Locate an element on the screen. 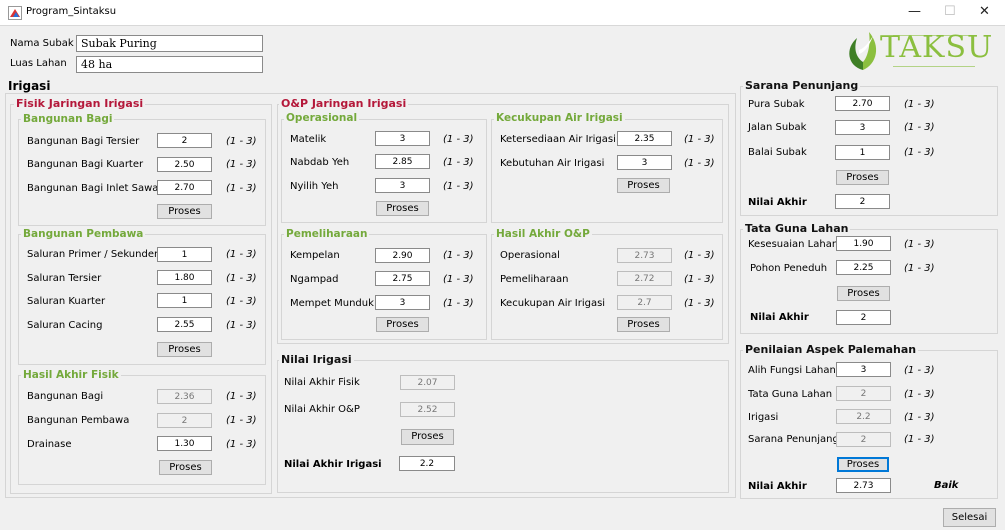 Image resolution: width=1005 pixels, height=530 pixels. window-titlebar is located at coordinates (502, 13).